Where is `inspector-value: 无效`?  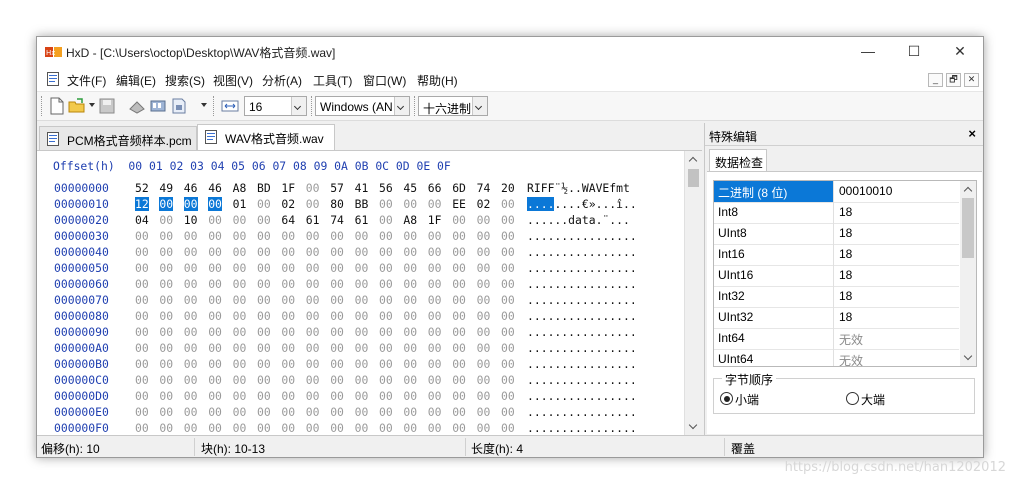 inspector-value: 无效 is located at coordinates (897, 357).